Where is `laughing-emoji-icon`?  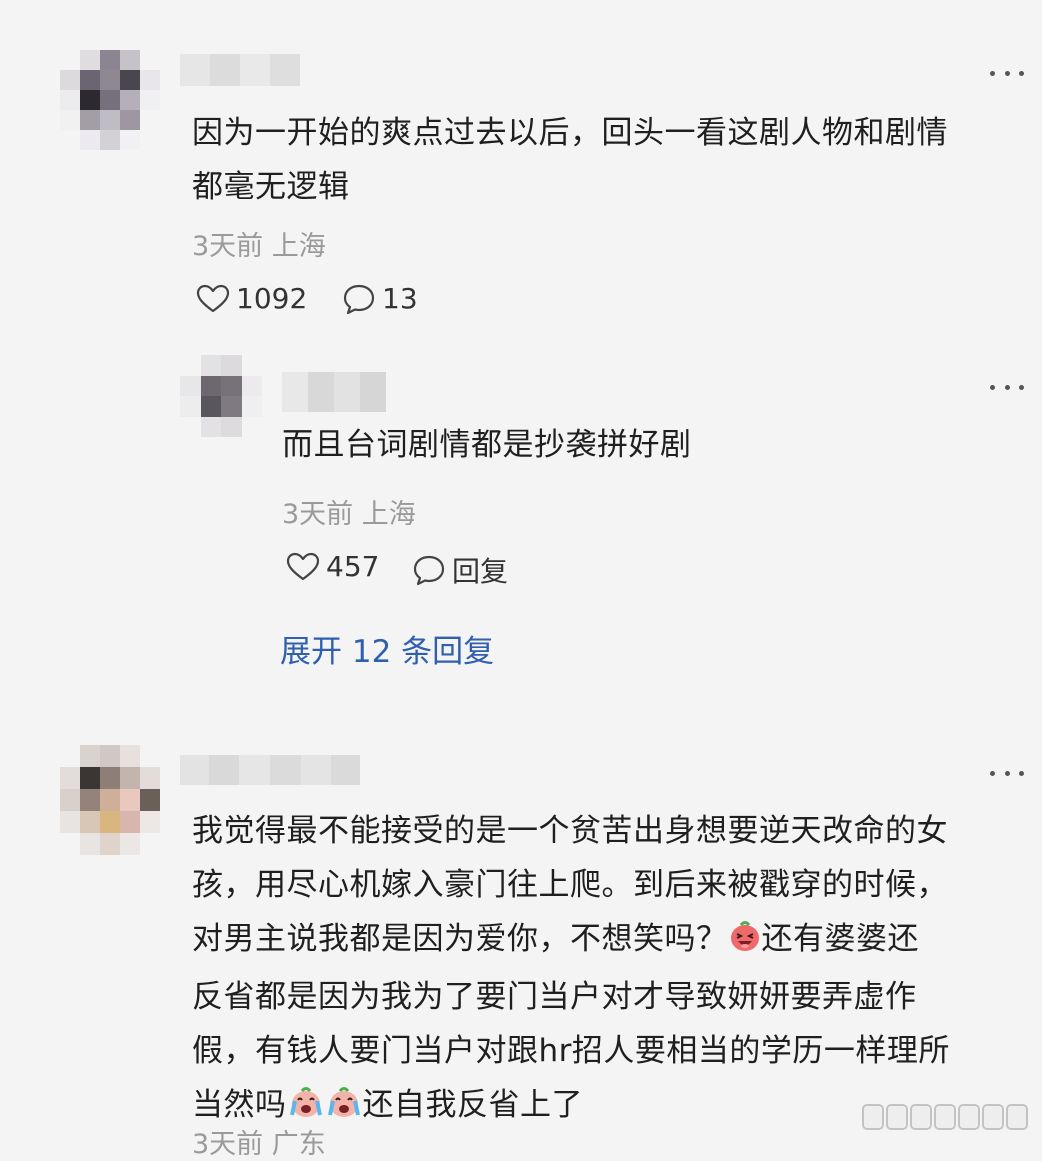
laughing-emoji-icon is located at coordinates (745, 943).